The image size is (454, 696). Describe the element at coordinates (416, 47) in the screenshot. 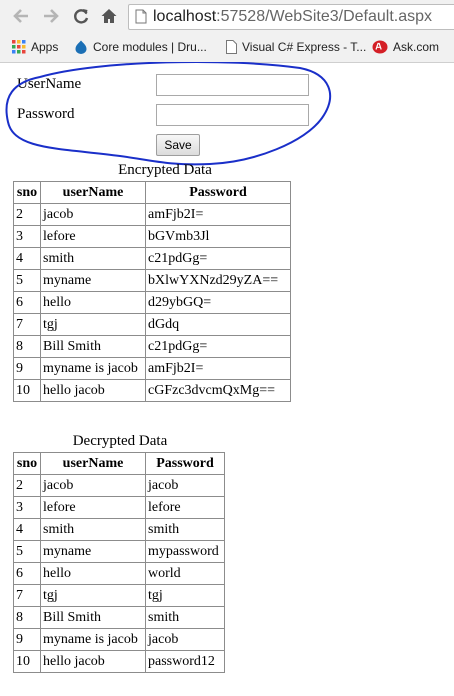

I see `bookmark-label: Ask.com` at that location.